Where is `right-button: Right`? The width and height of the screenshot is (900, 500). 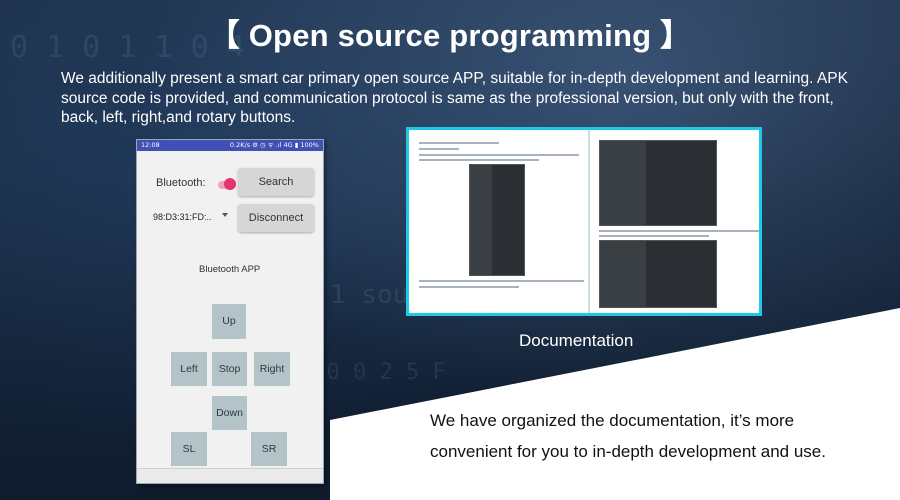 right-button: Right is located at coordinates (272, 369).